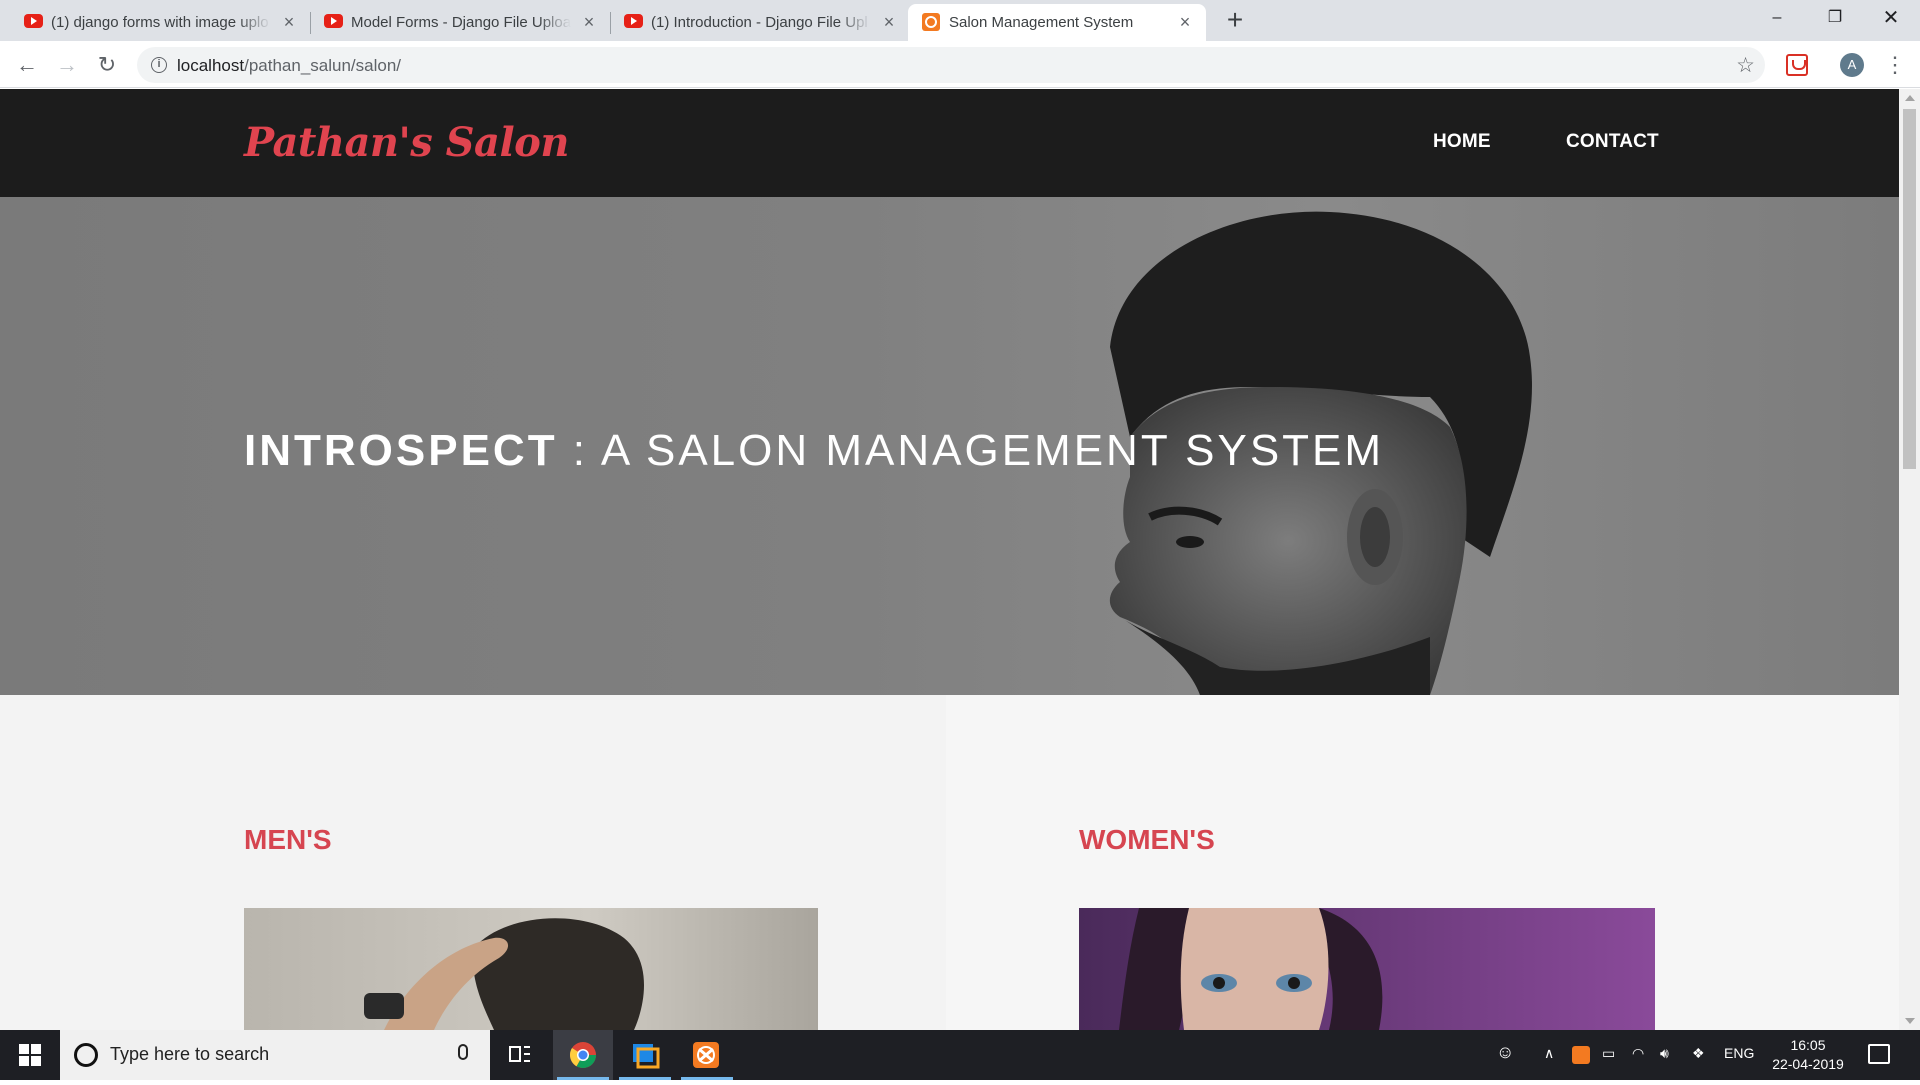 This screenshot has width=1920, height=1085. What do you see at coordinates (401, 450) in the screenshot?
I see `hero-title-bold: INTROSPECT` at bounding box center [401, 450].